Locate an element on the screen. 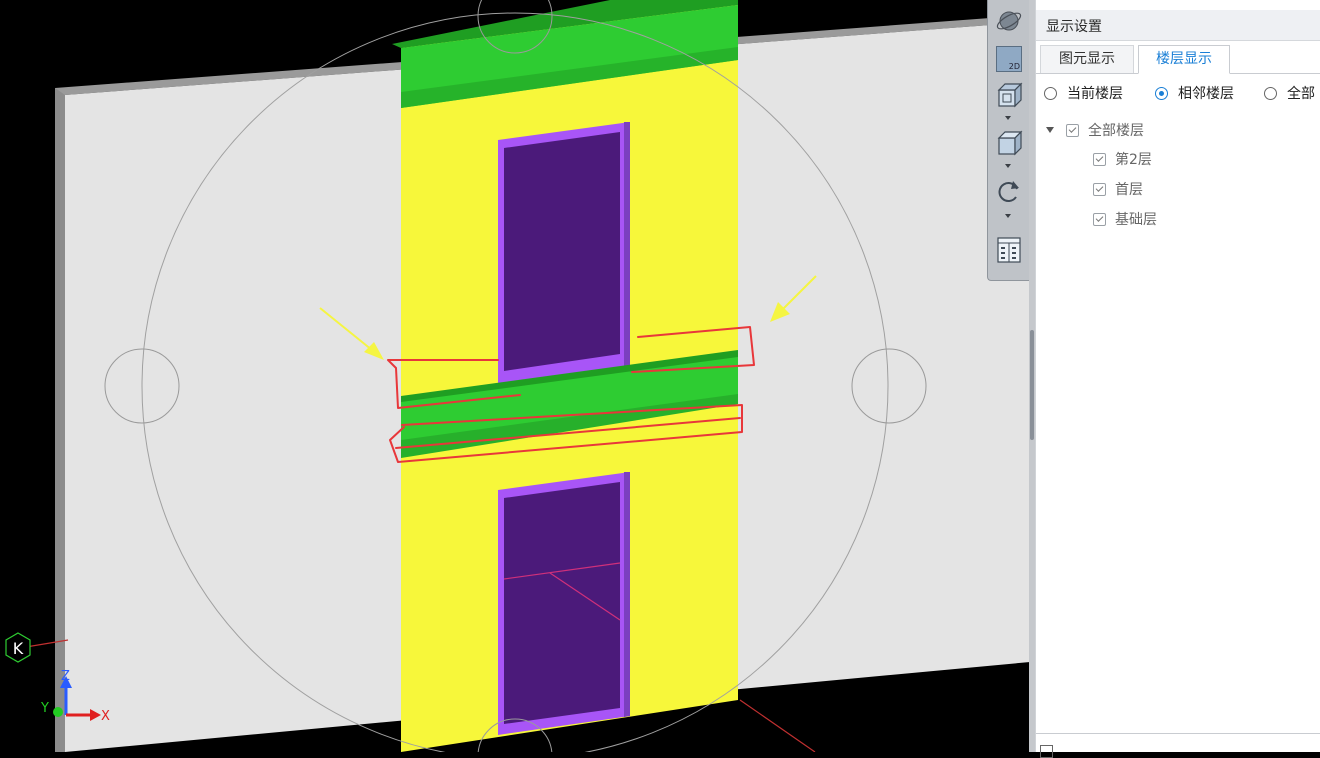 This screenshot has height=758, width=1320. axis-label-y: Y is located at coordinates (44, 708).